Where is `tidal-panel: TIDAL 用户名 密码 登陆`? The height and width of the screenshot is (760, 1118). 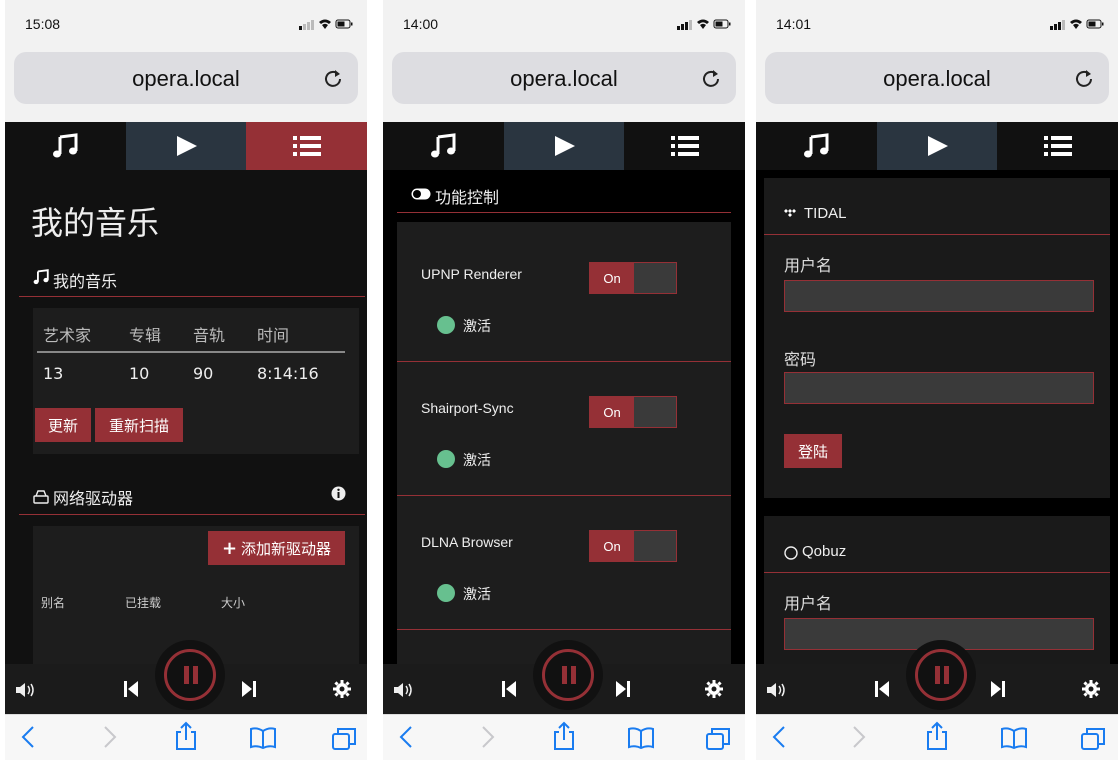
tidal-panel: TIDAL 用户名 密码 登陆 is located at coordinates (937, 338).